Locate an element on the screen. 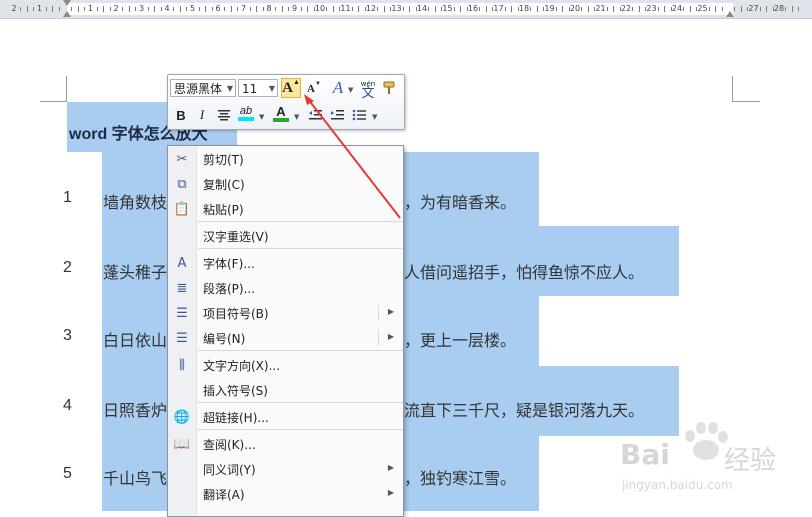  bullets-icon is located at coordinates (359, 115).